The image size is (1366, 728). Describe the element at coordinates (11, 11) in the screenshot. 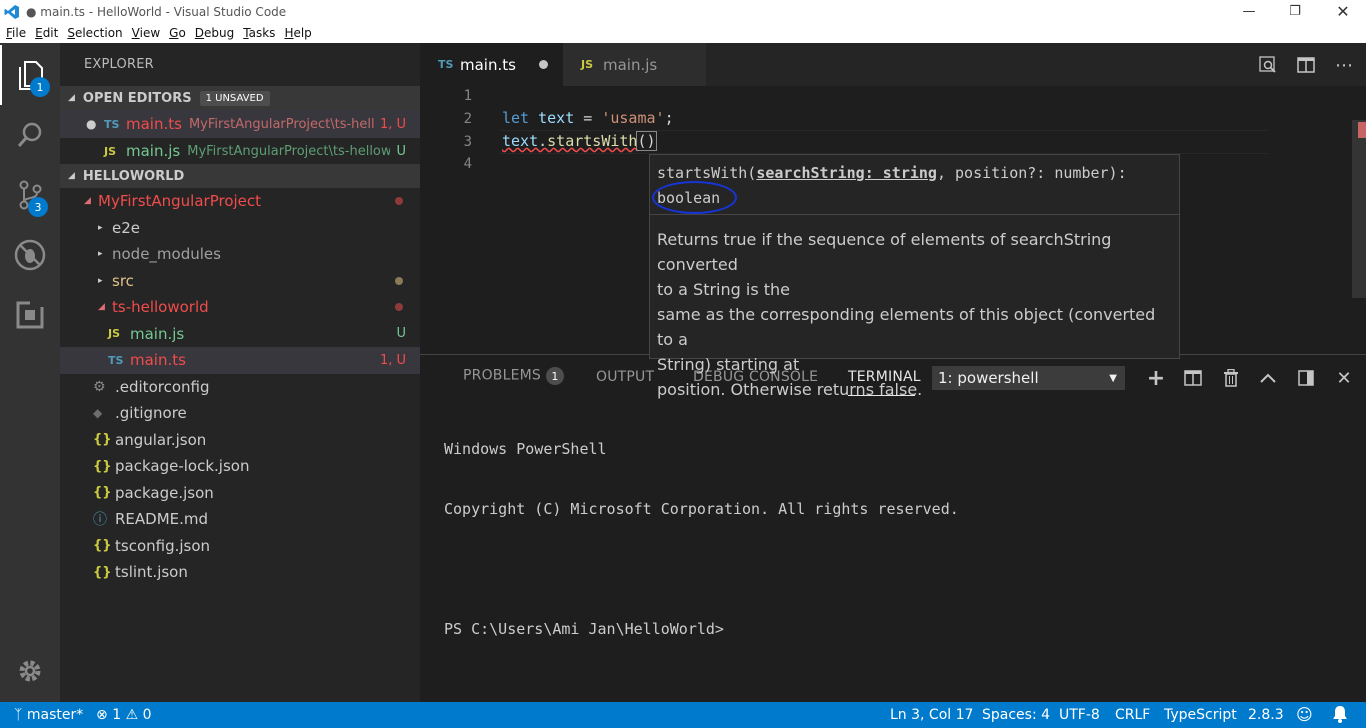

I see `vscode-logo-icon` at that location.